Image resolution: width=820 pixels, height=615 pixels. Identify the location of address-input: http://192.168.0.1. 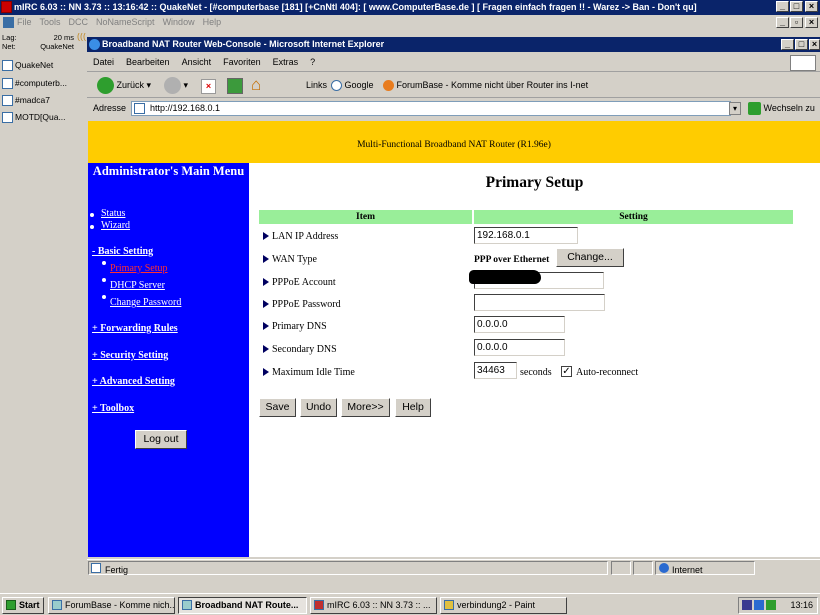
(431, 108).